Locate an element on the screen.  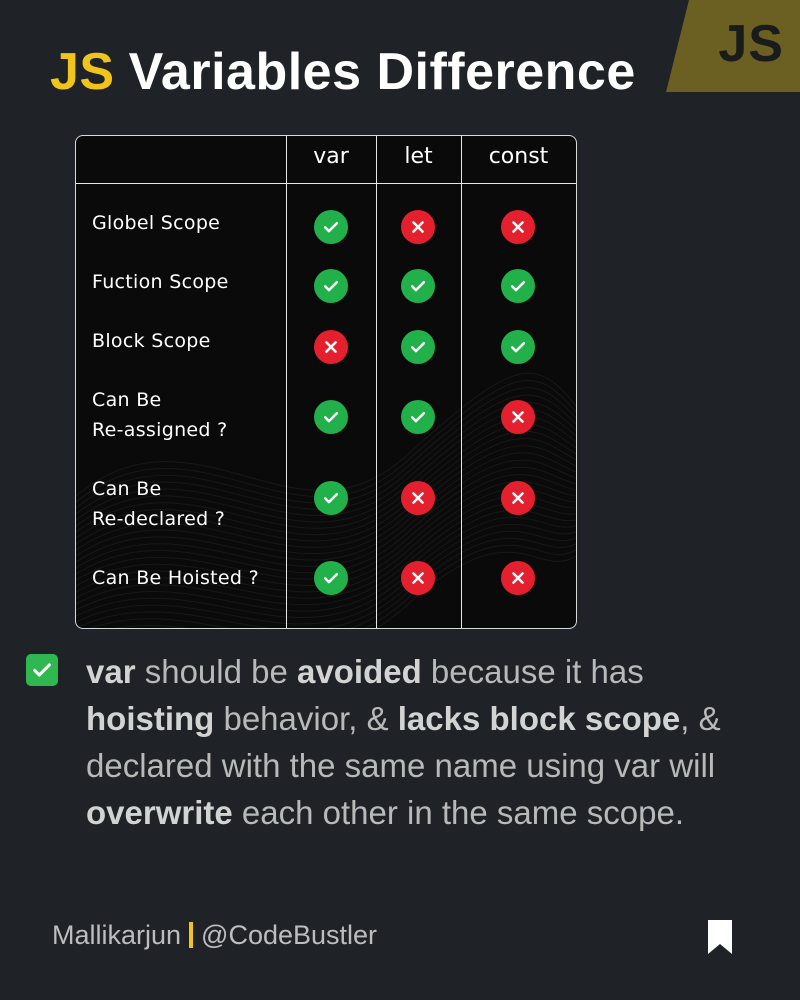
author-handle: @CodeBustler is located at coordinates (289, 935).